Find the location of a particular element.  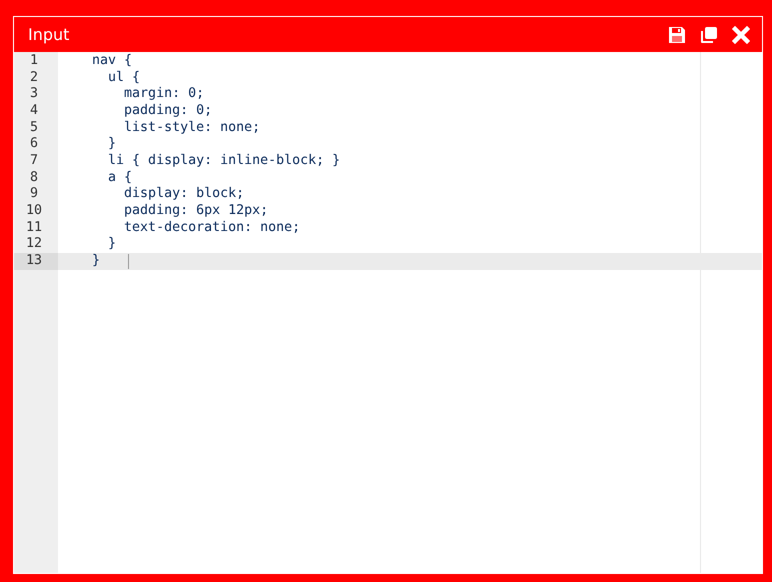

text-cursor is located at coordinates (129, 261).